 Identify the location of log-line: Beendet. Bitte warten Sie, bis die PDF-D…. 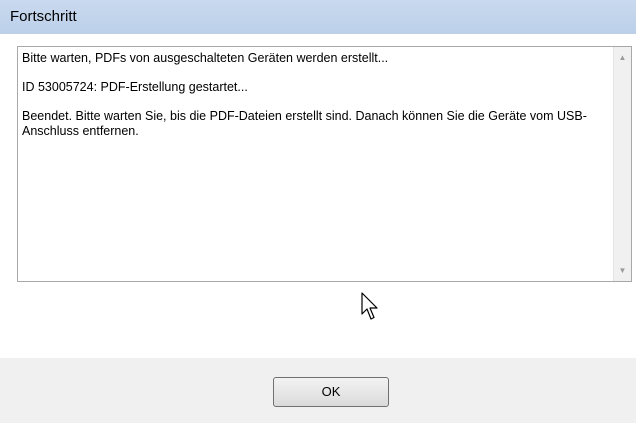
(304, 123).